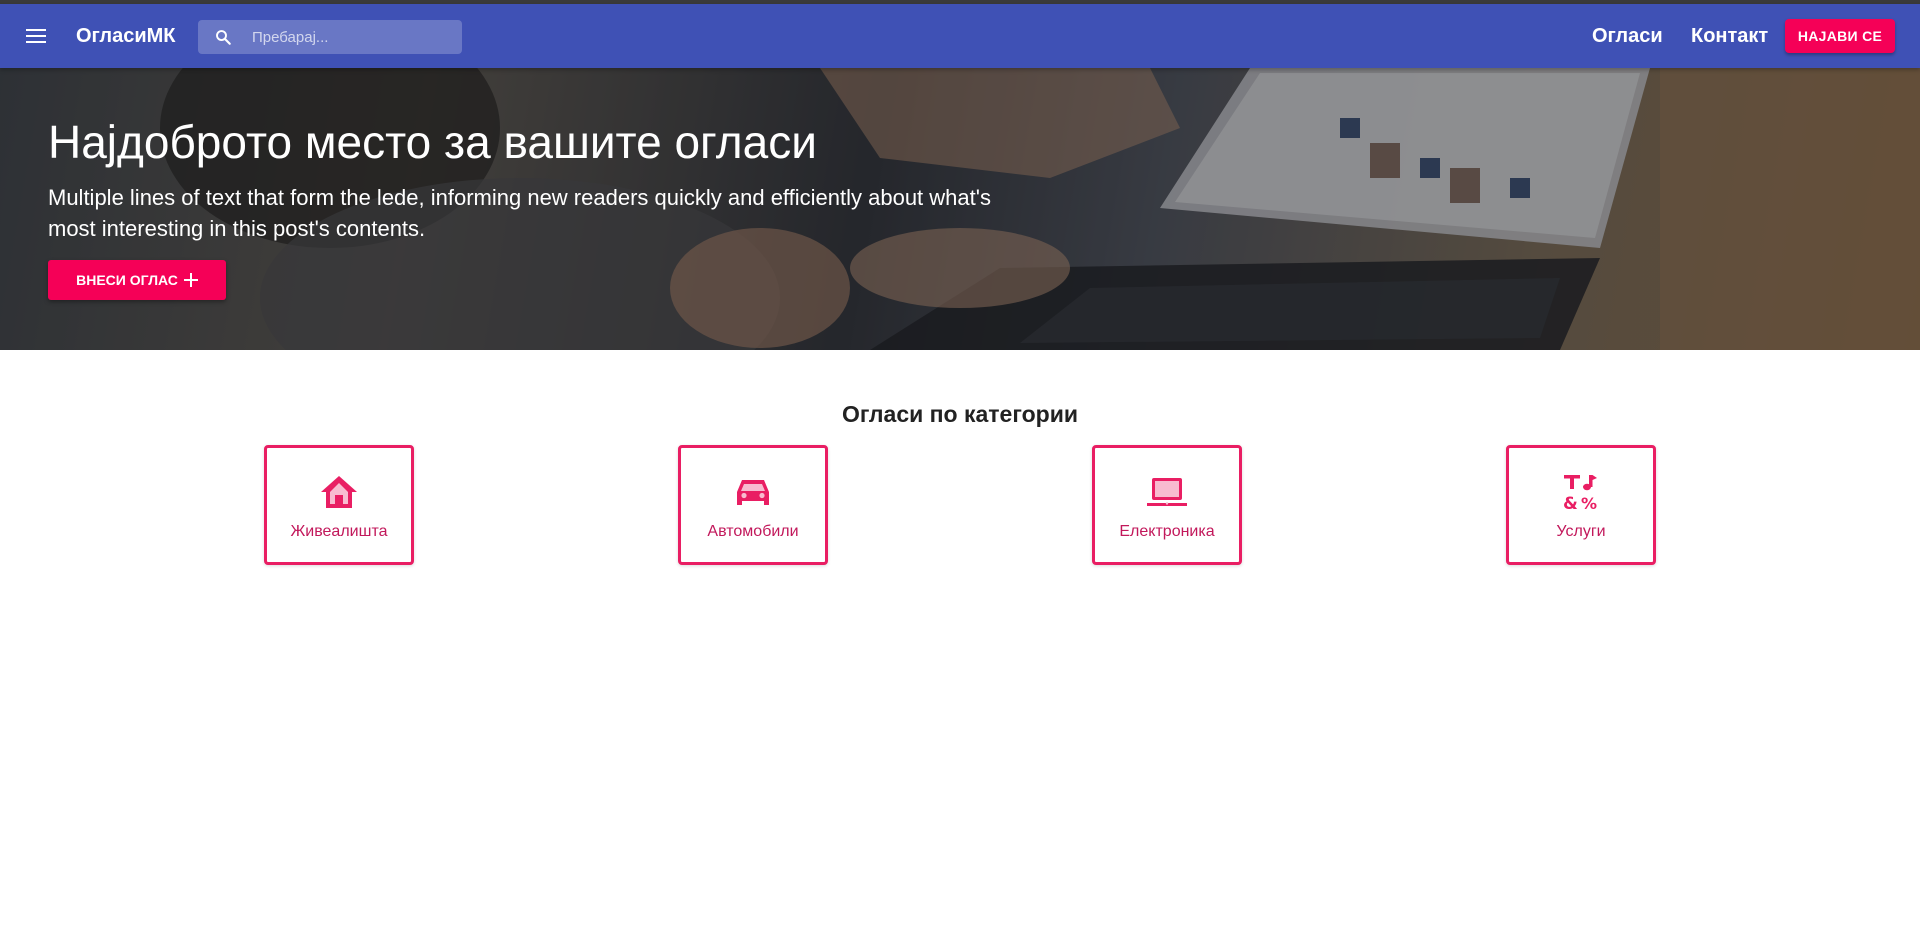  What do you see at coordinates (960, 414) in the screenshot?
I see `categories-section-title: Огласи по категории` at bounding box center [960, 414].